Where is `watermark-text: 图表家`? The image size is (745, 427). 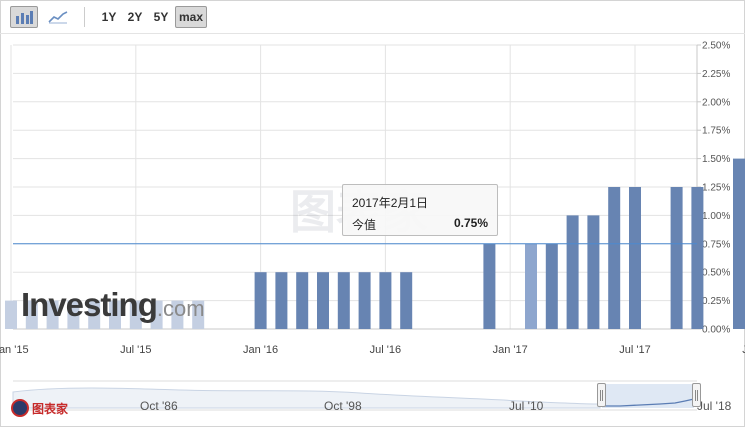
watermark-text: 图表家 is located at coordinates (50, 408).